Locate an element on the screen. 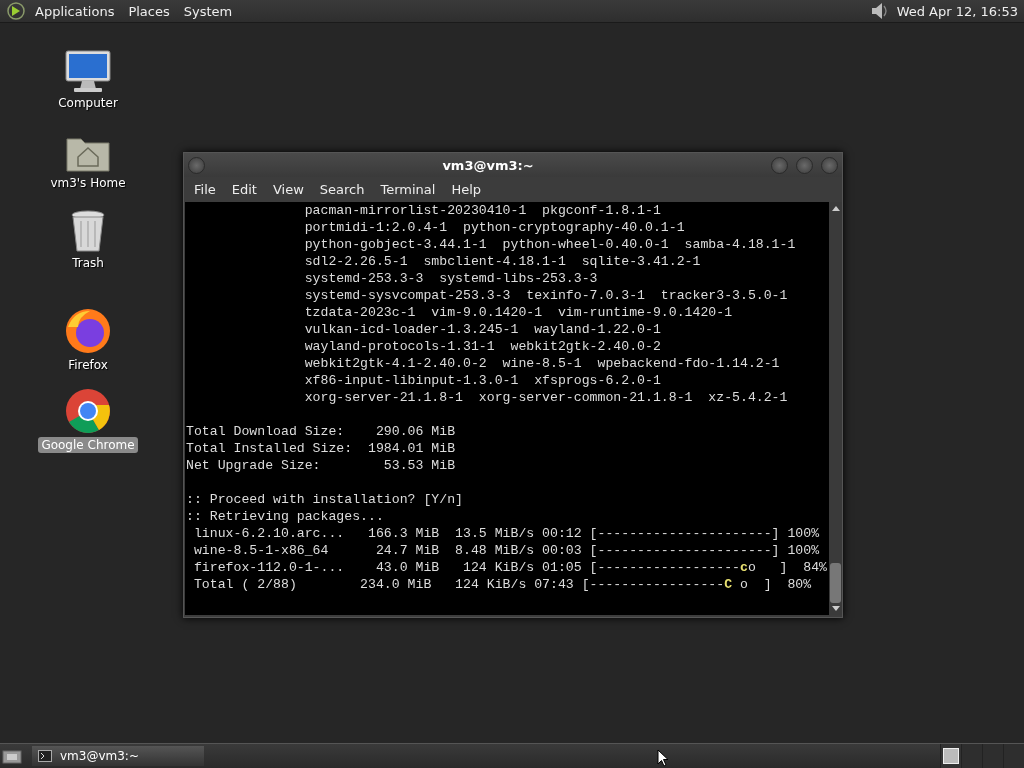 Image resolution: width=1024 pixels, height=768 pixels. clock: Wed Apr 12, 16:53 is located at coordinates (956, 11).